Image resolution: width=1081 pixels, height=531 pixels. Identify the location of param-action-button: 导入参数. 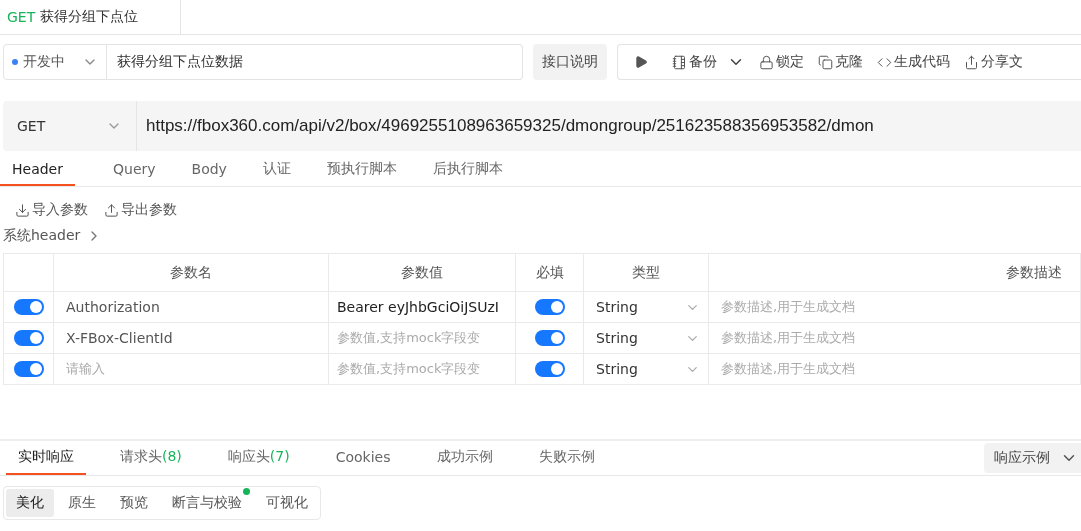
(51, 210).